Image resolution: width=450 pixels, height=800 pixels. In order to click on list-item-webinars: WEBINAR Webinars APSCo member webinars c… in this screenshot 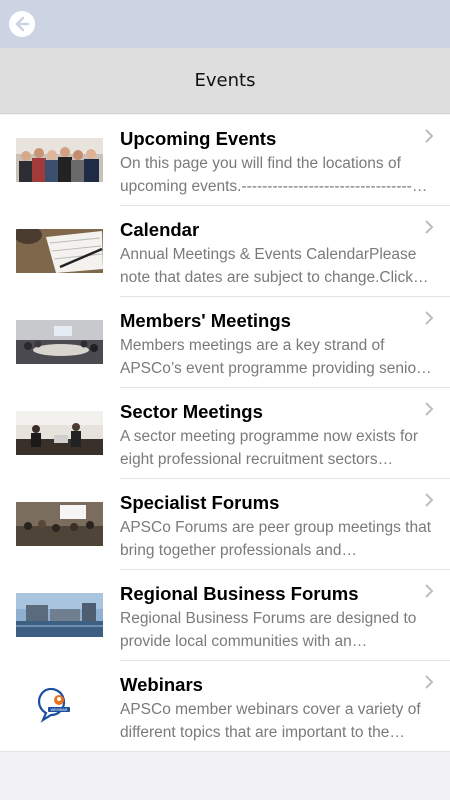, I will do `click(225, 706)`.